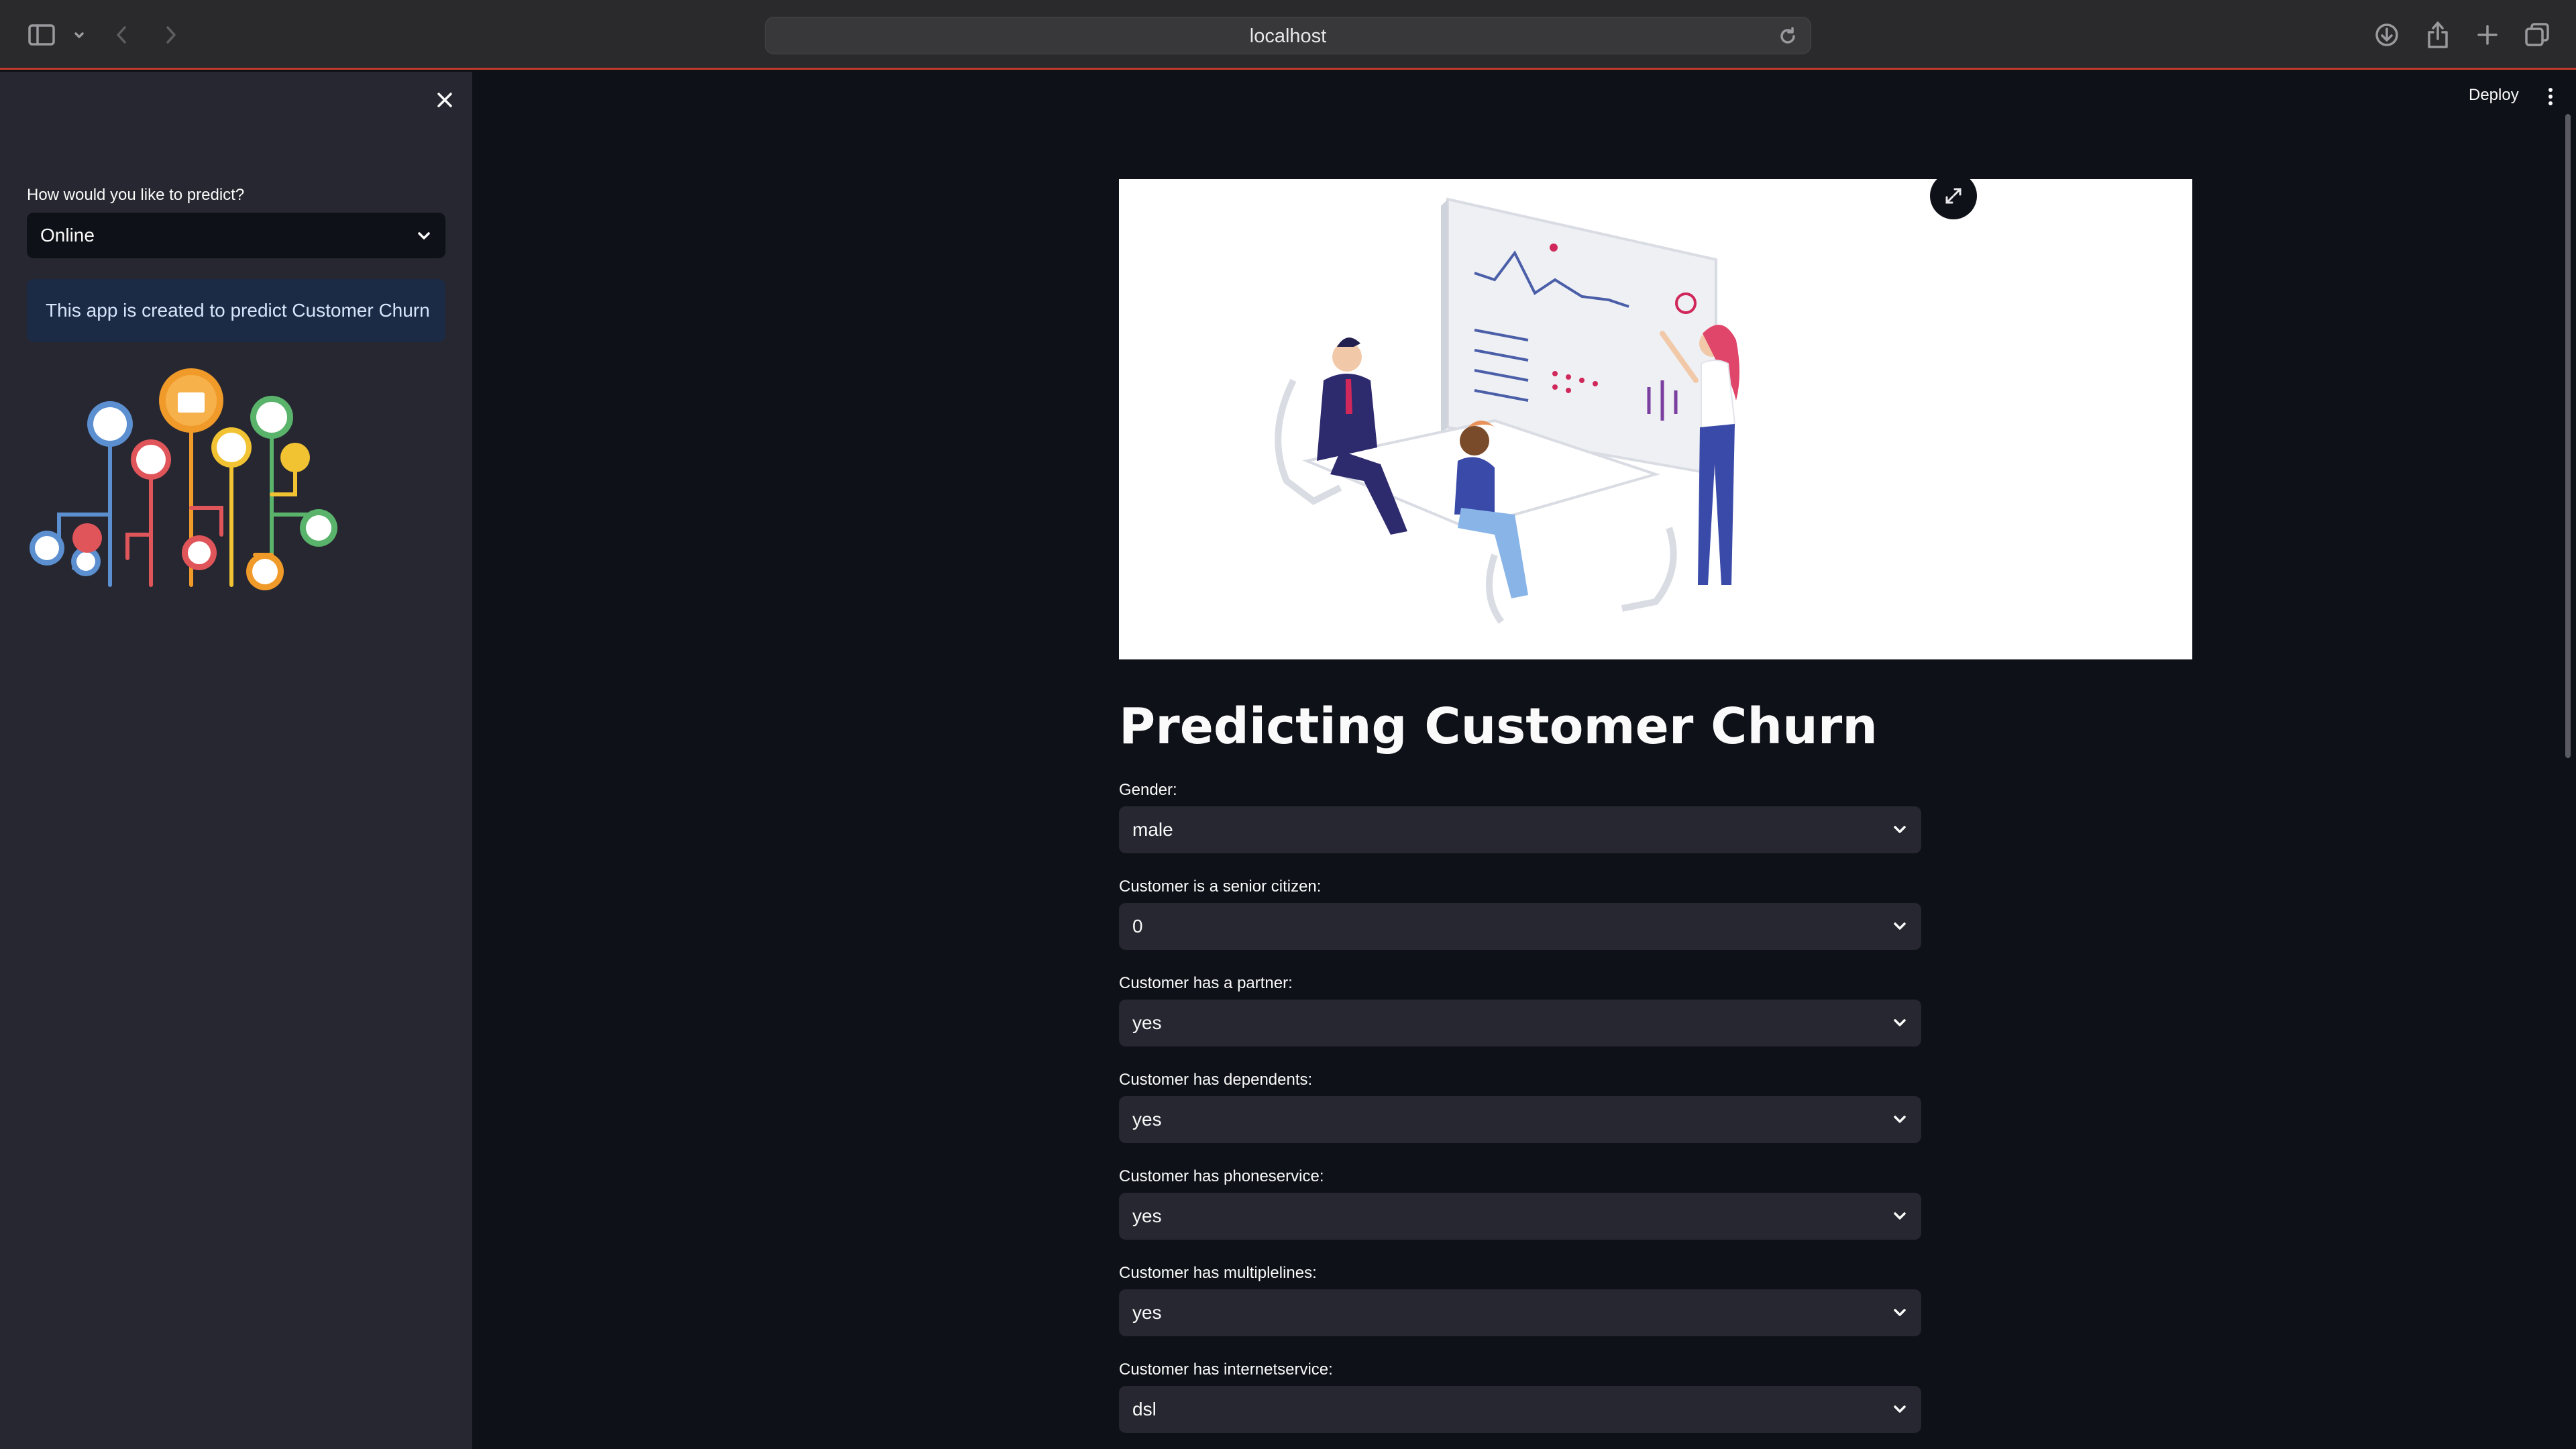  I want to click on internetservice-value: dsl, so click(1144, 1409).